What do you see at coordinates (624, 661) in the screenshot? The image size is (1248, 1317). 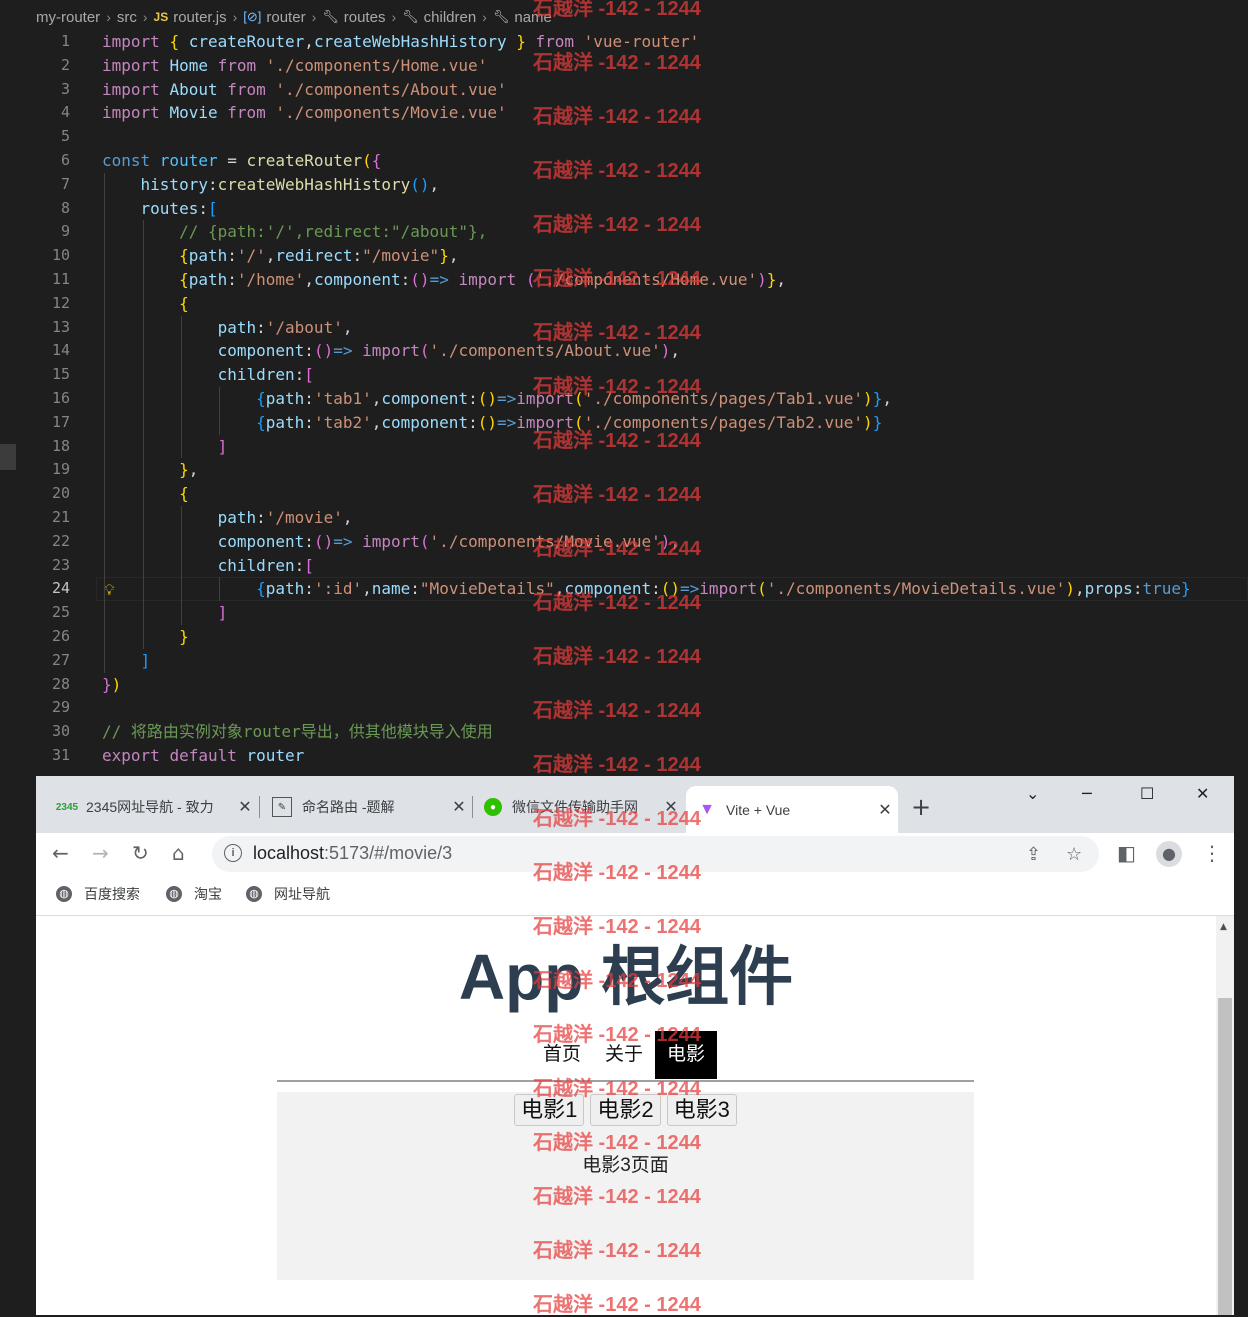 I see `code-line: 27 ]` at bounding box center [624, 661].